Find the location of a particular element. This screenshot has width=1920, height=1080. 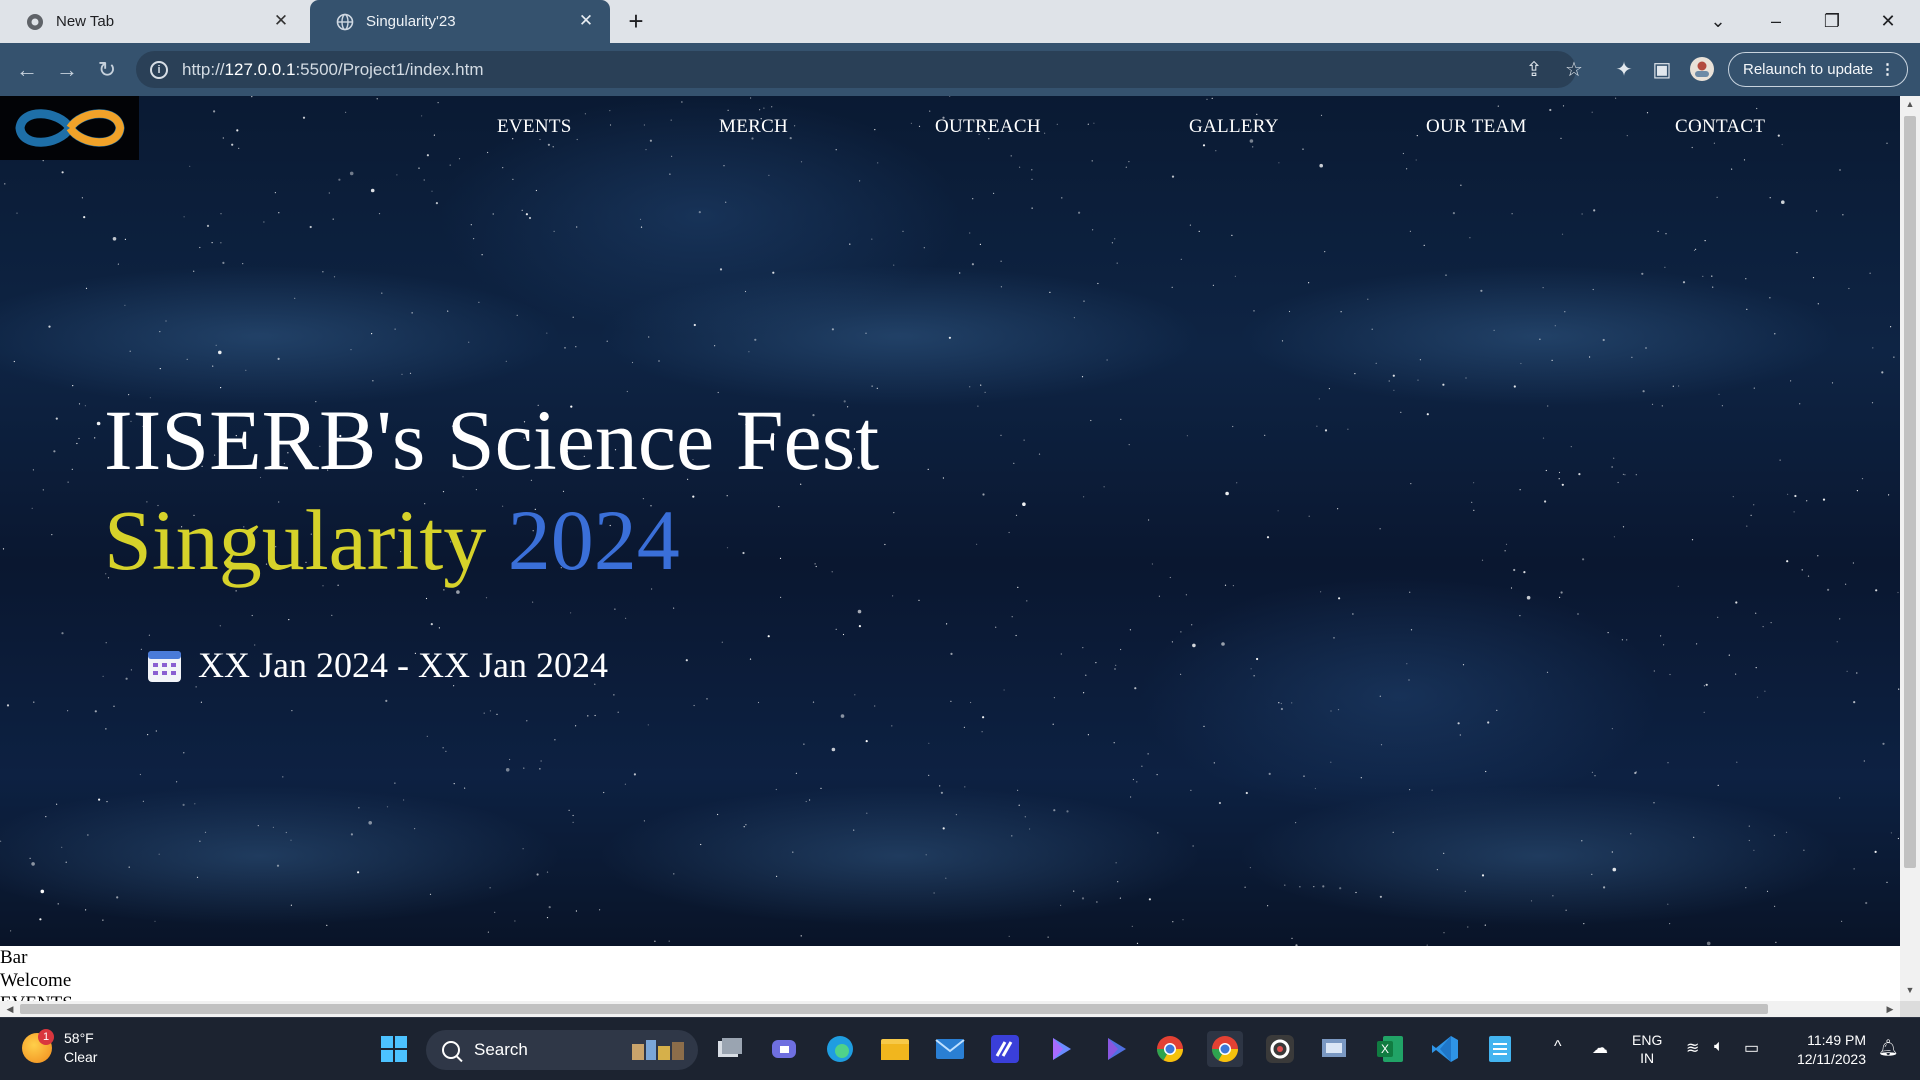

taskbar-search: Search is located at coordinates (562, 1050).